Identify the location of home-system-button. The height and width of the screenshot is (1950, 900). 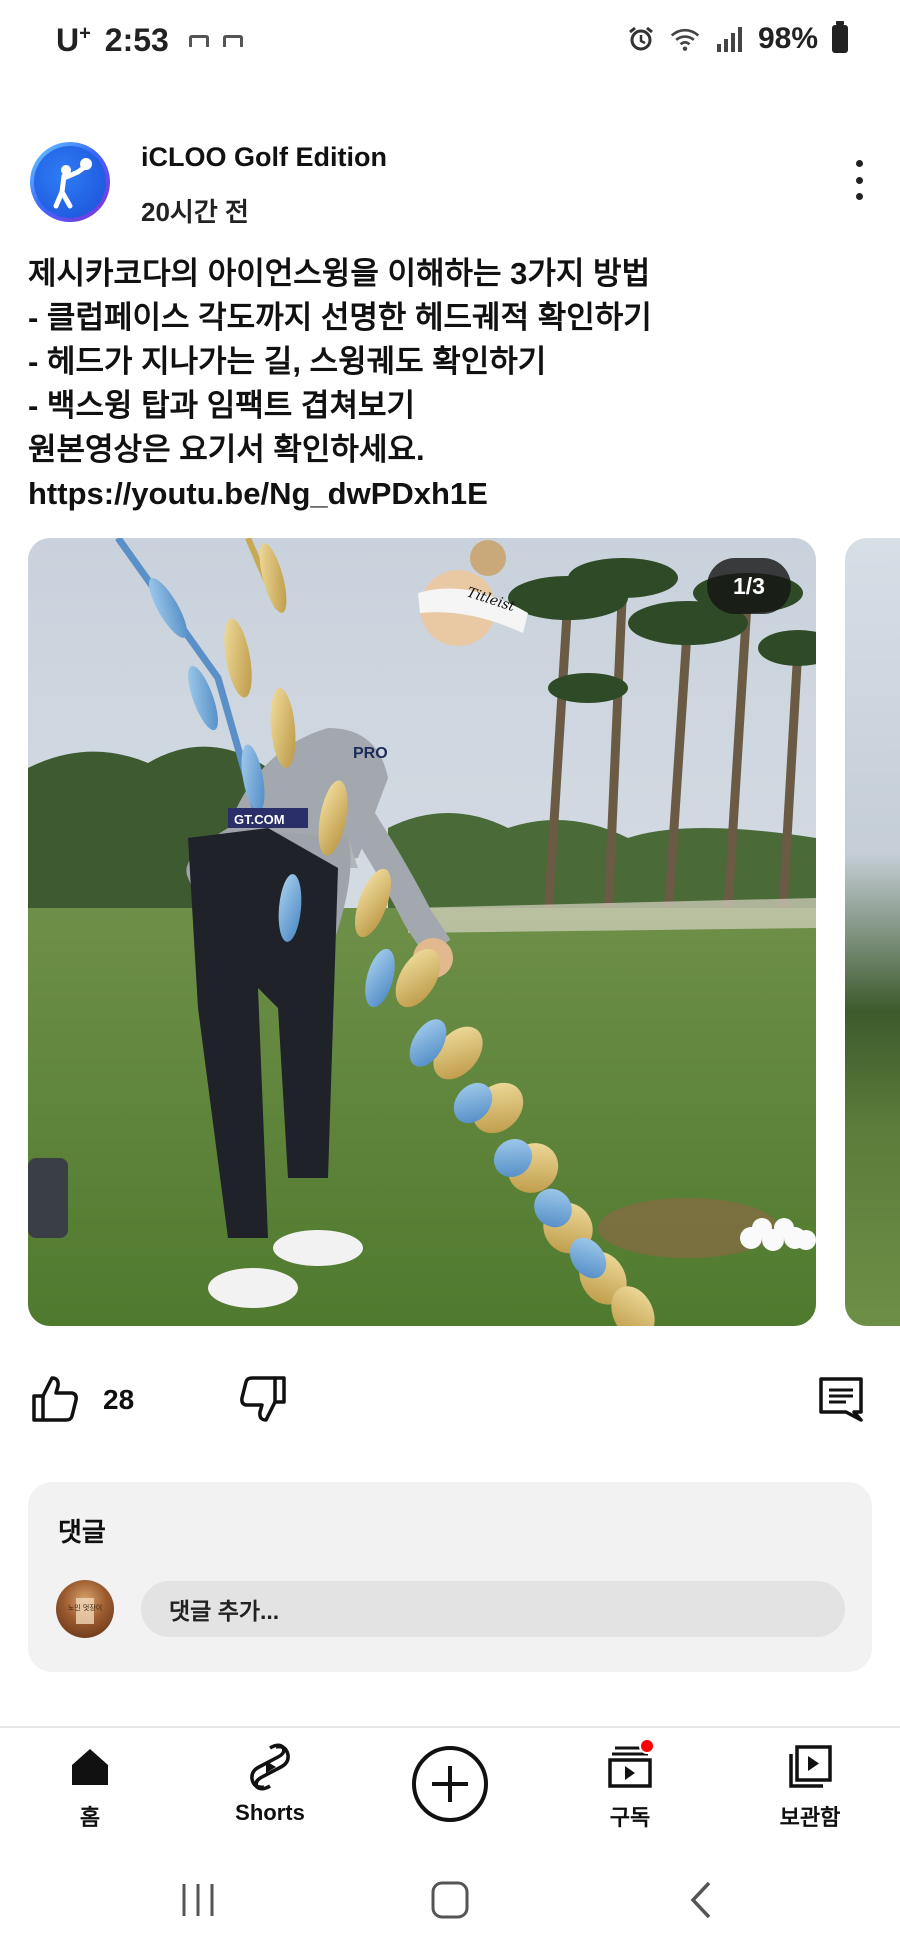
(450, 1900).